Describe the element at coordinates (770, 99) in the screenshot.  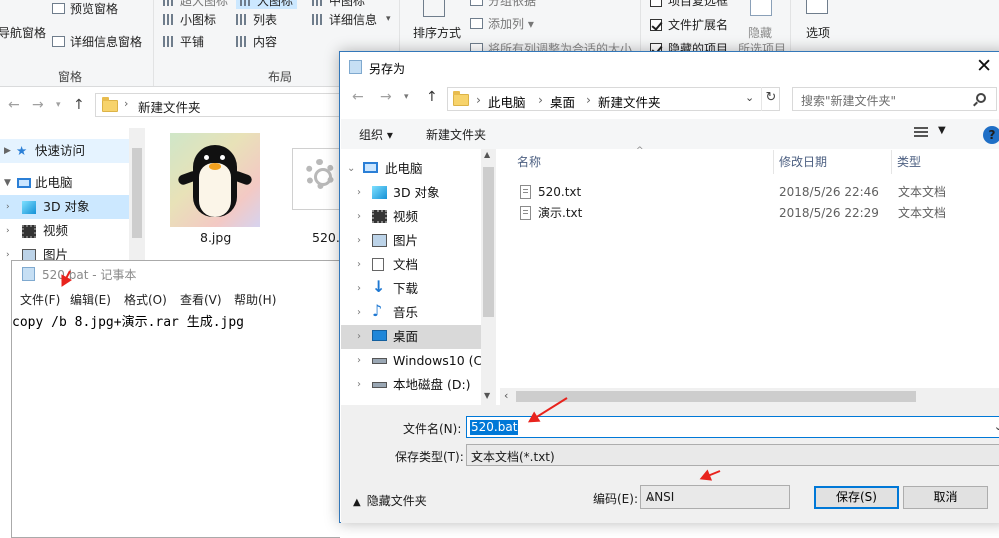
I see `refresh-icon: ↻` at that location.